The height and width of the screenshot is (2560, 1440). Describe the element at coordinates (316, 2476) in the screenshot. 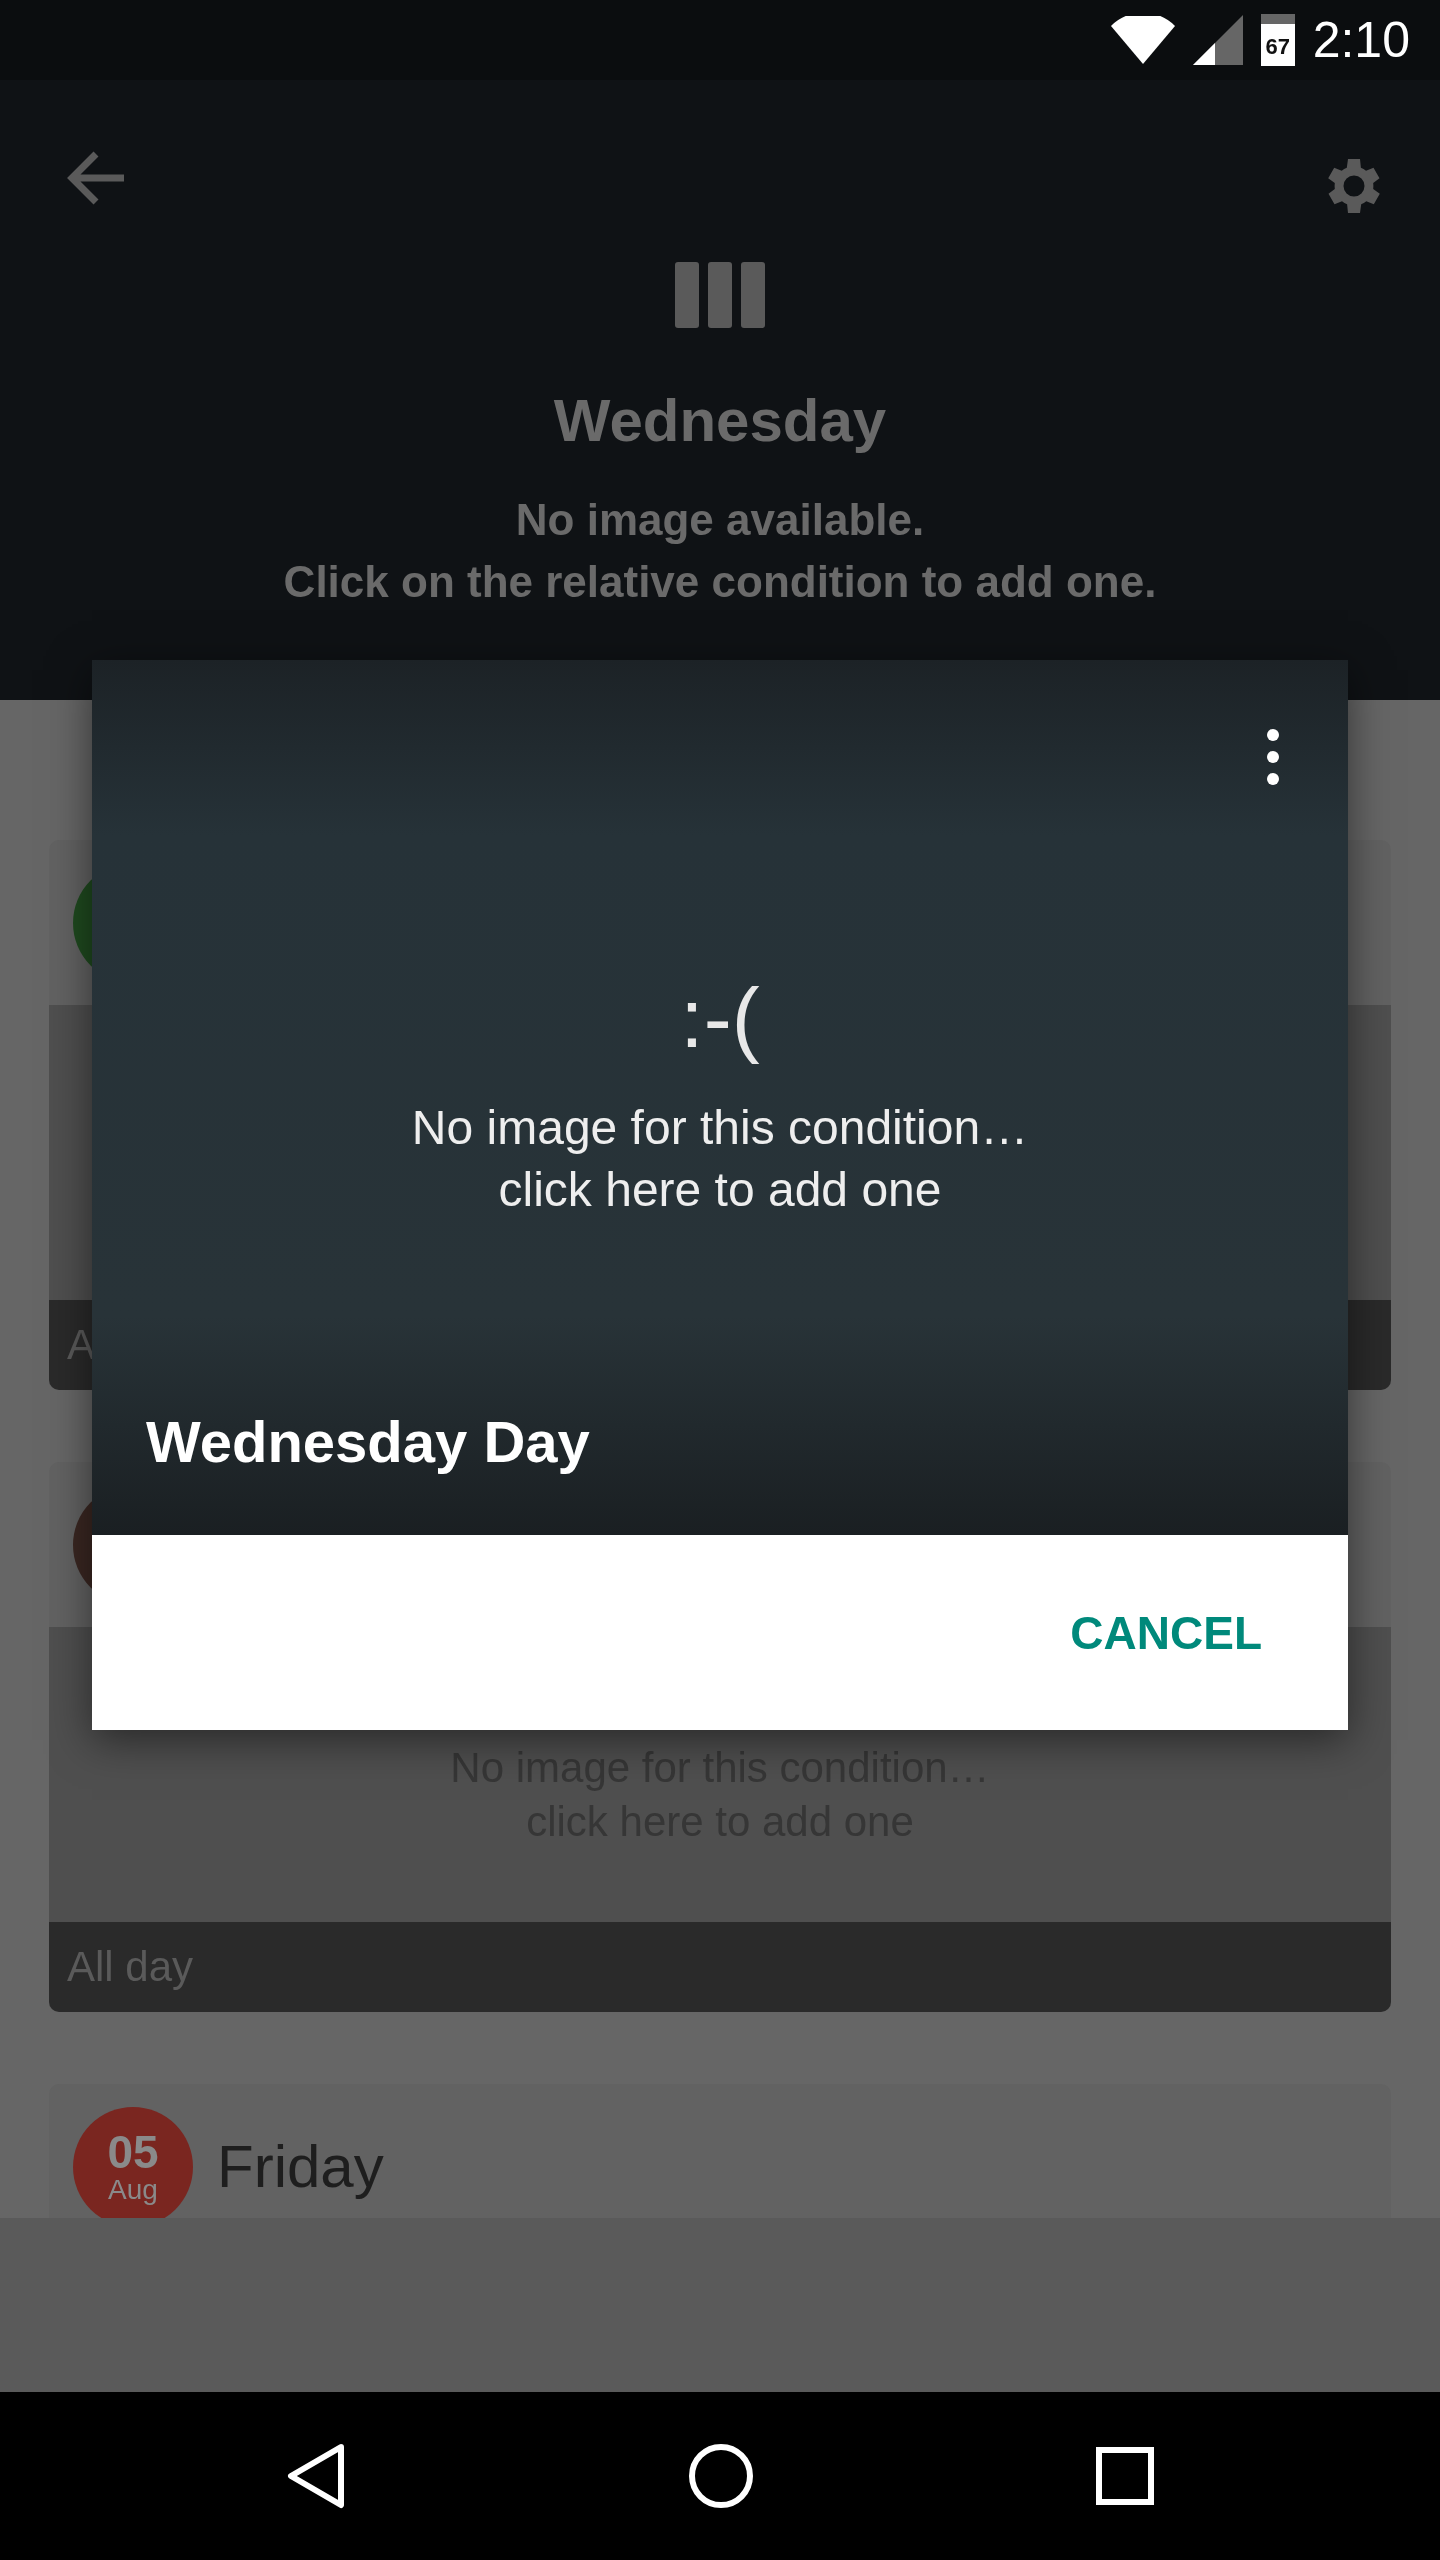

I see `back-icon` at that location.